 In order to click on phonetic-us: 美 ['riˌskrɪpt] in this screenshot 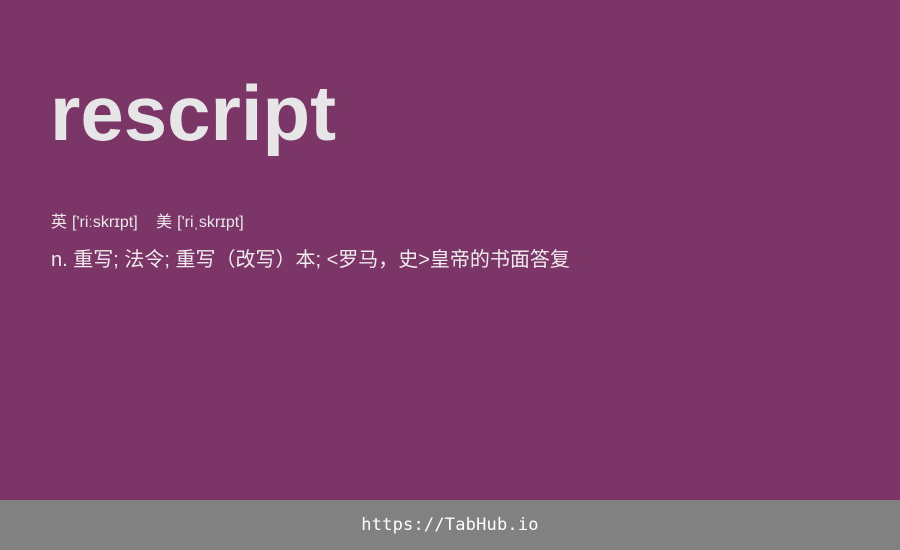, I will do `click(200, 222)`.